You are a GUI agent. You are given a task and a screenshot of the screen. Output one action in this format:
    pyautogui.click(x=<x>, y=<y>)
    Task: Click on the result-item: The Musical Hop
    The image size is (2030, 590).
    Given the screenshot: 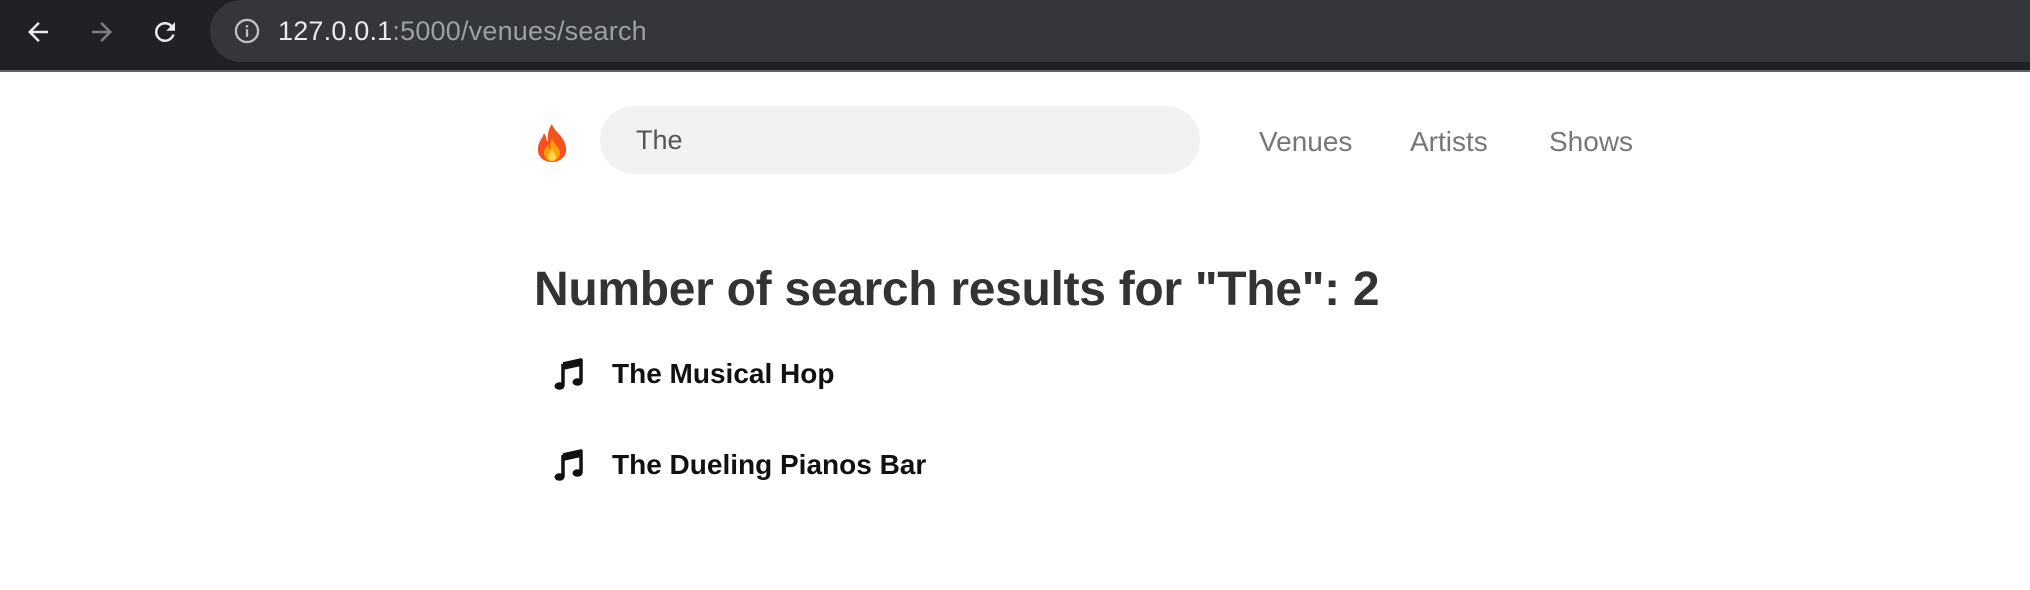 What is the action you would take?
    pyautogui.click(x=693, y=374)
    